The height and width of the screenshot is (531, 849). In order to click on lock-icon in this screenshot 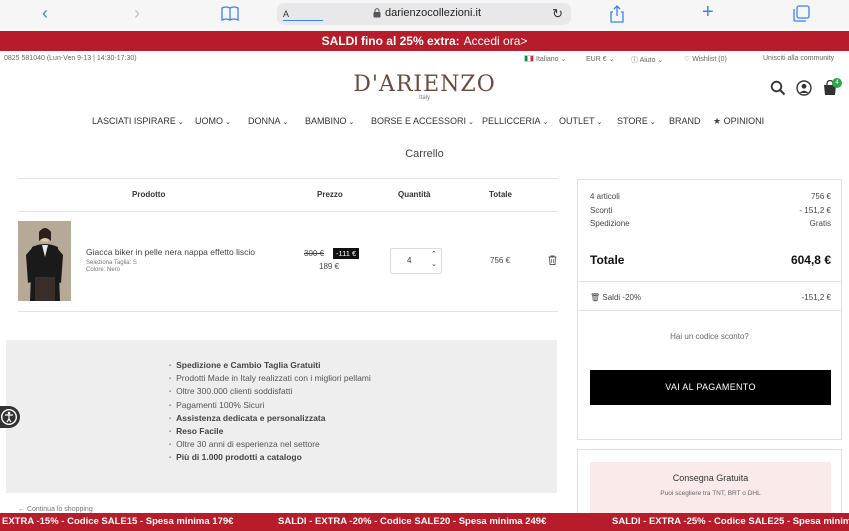, I will do `click(377, 13)`.